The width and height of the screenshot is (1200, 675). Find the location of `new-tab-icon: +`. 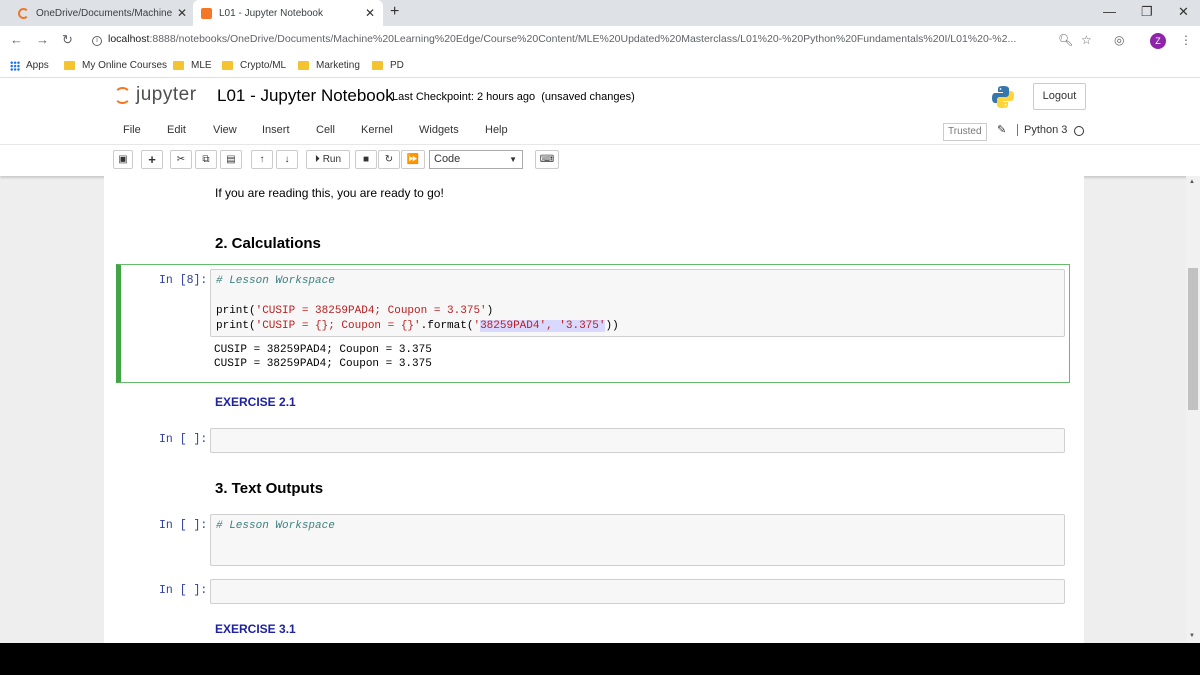

new-tab-icon: + is located at coordinates (394, 12).